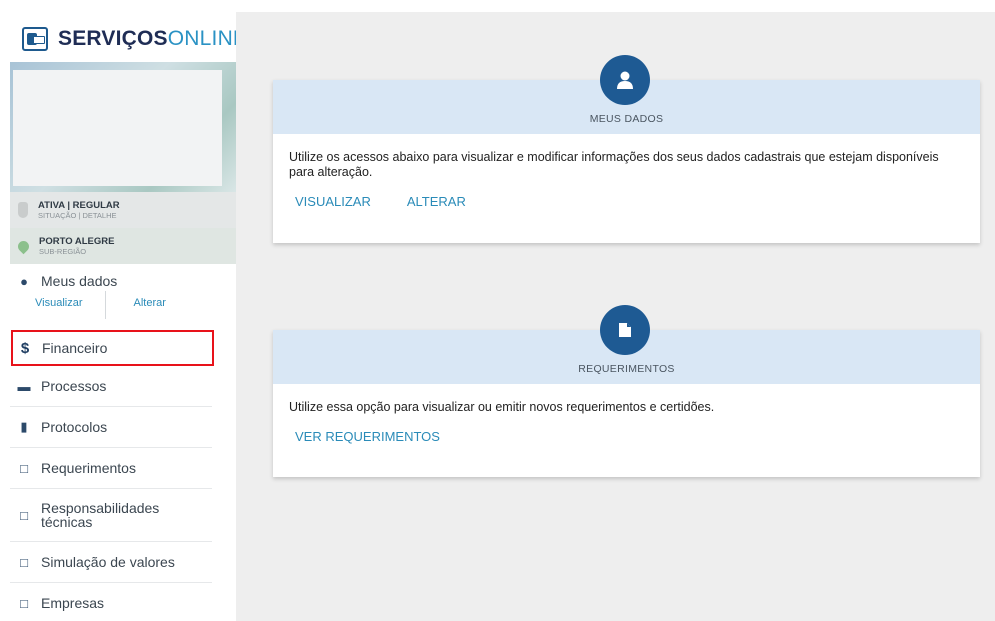 This screenshot has height=621, width=995. I want to click on document-icon: ▮, so click(24, 426).